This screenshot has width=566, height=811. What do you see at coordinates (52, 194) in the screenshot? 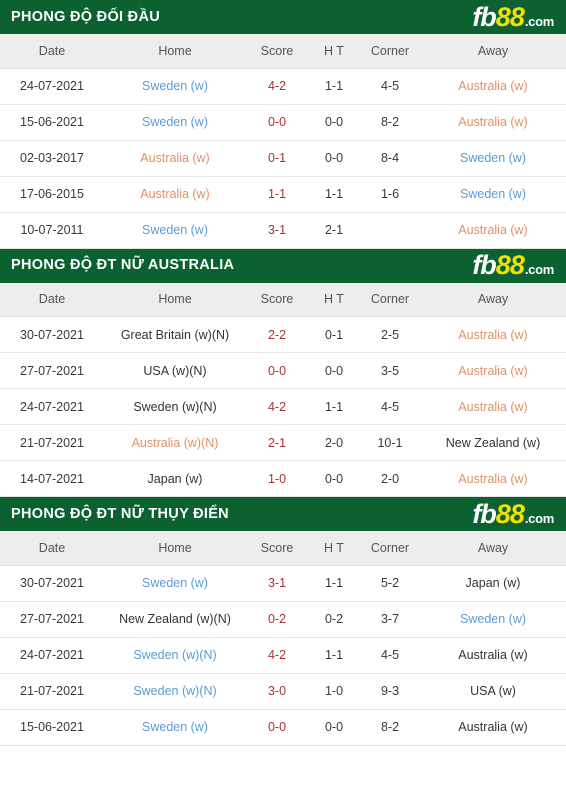
I see `cell-date: 17-06-2015` at bounding box center [52, 194].